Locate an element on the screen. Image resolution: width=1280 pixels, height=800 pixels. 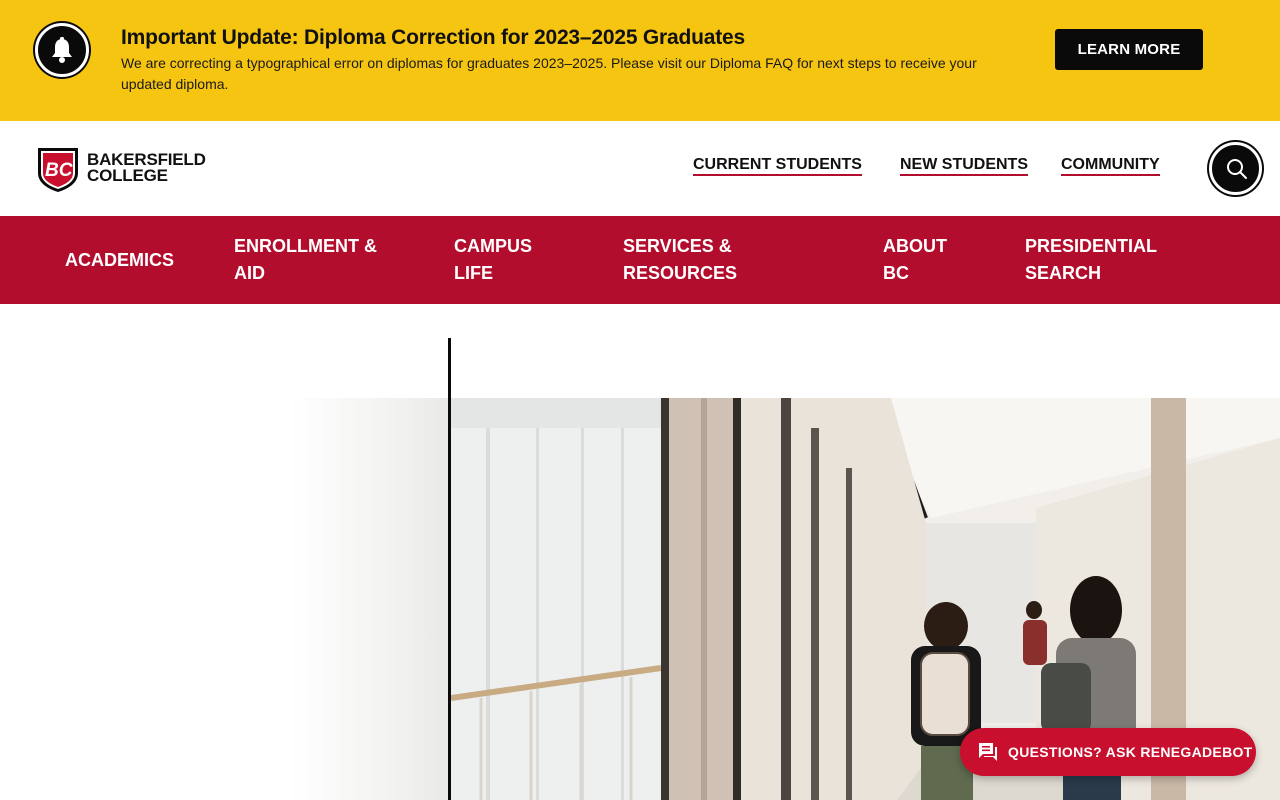
nav-item-about-bc: ABOUT BC is located at coordinates (915, 260).